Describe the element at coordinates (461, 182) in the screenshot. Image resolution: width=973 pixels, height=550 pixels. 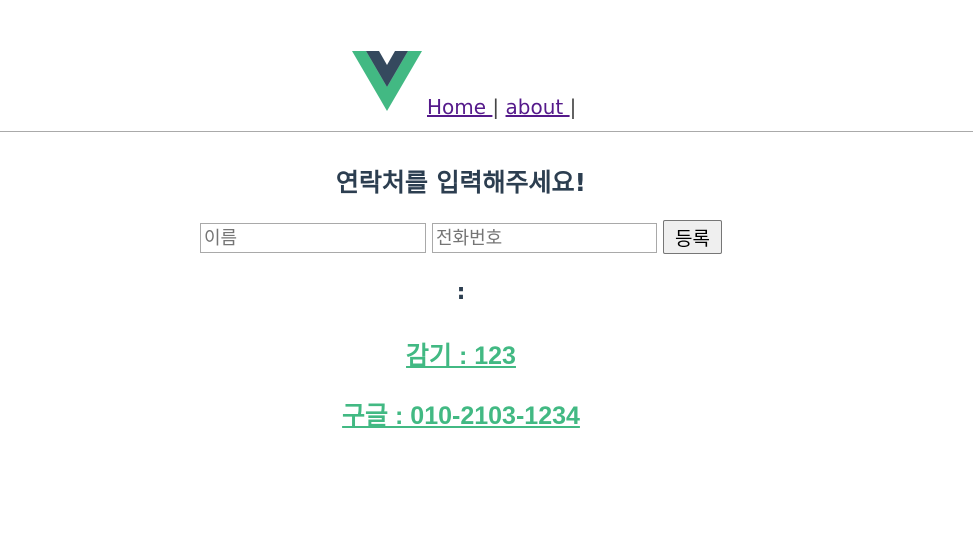
I see `page-title: 연락처를 입력해주세요!` at that location.